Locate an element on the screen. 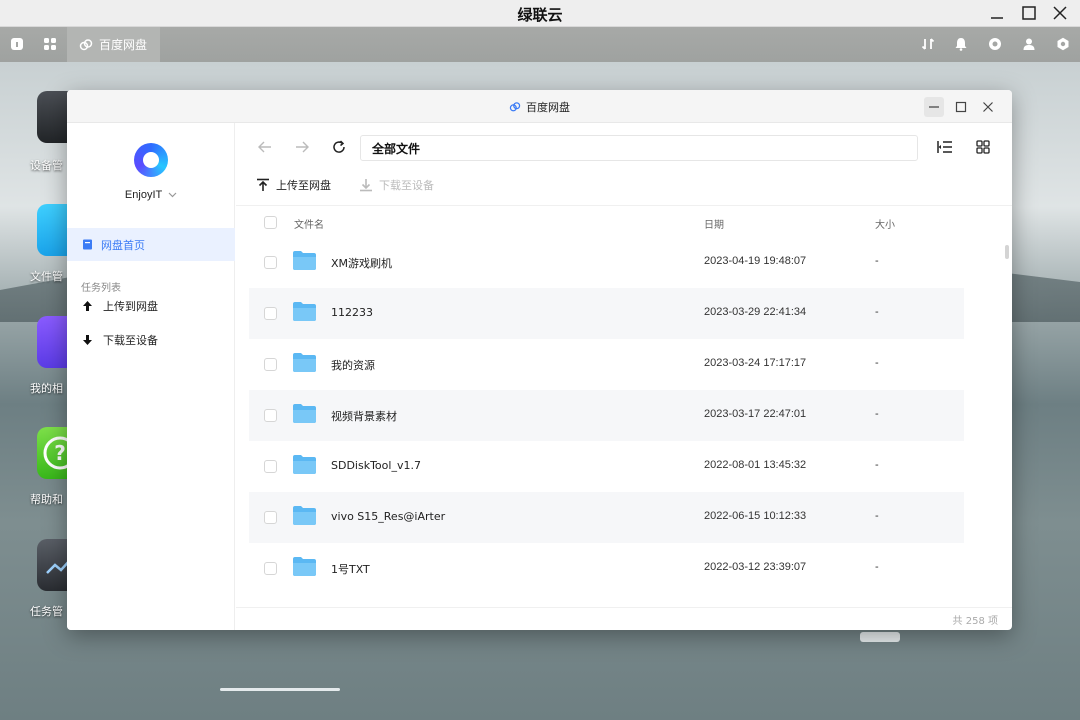 This screenshot has height=720, width=1080. file-name: SDDiskTool_v1.7 is located at coordinates (376, 465).